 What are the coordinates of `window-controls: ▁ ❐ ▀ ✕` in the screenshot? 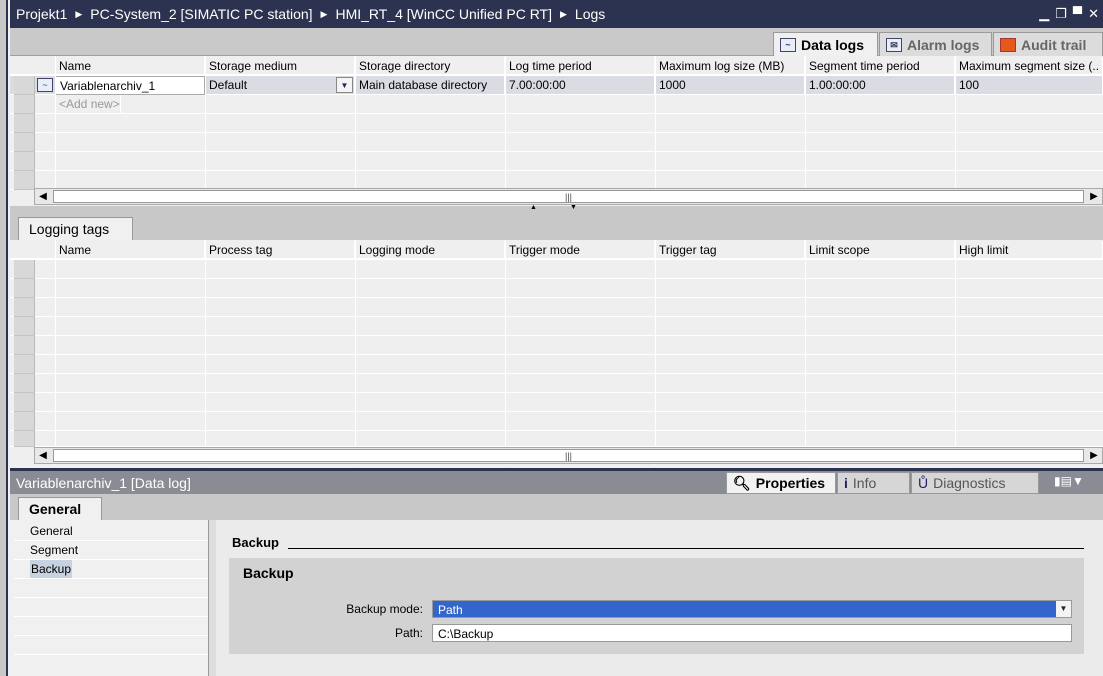 It's located at (1069, 14).